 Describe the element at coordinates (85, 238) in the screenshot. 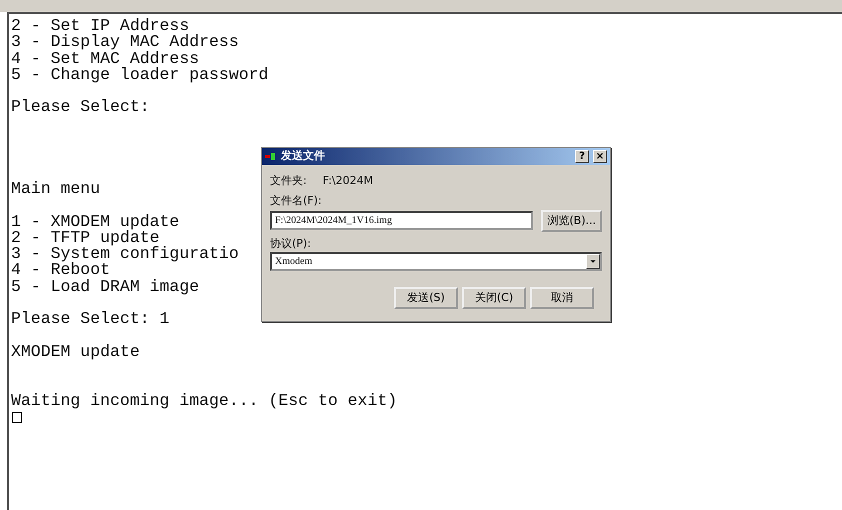

I see `terminal-line: 2 - TFTP update` at that location.